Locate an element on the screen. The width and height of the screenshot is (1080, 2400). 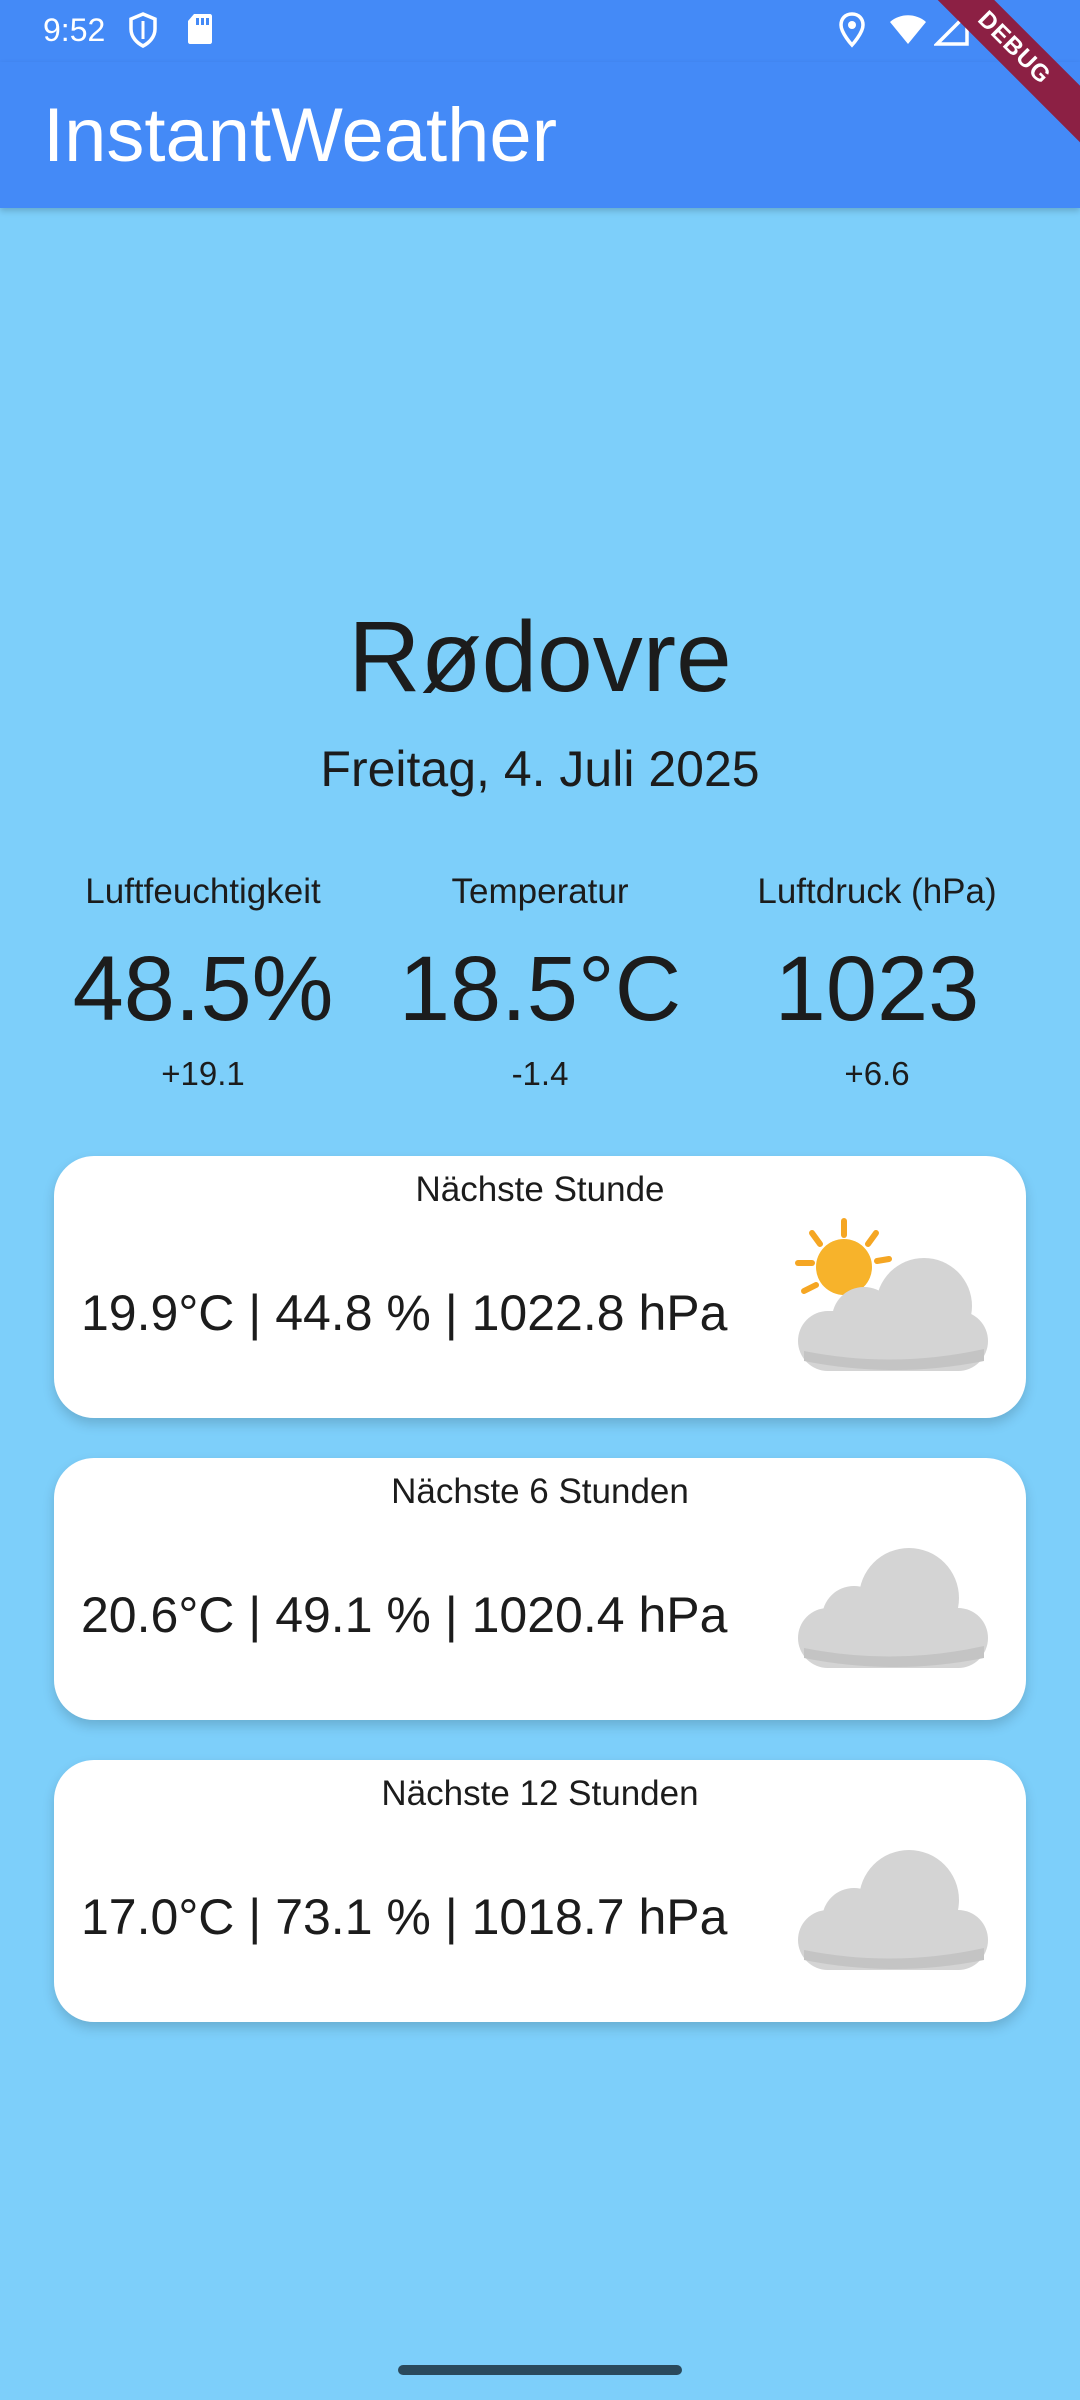
forecast-title: Nächste 6 Stunden is located at coordinates (540, 1491).